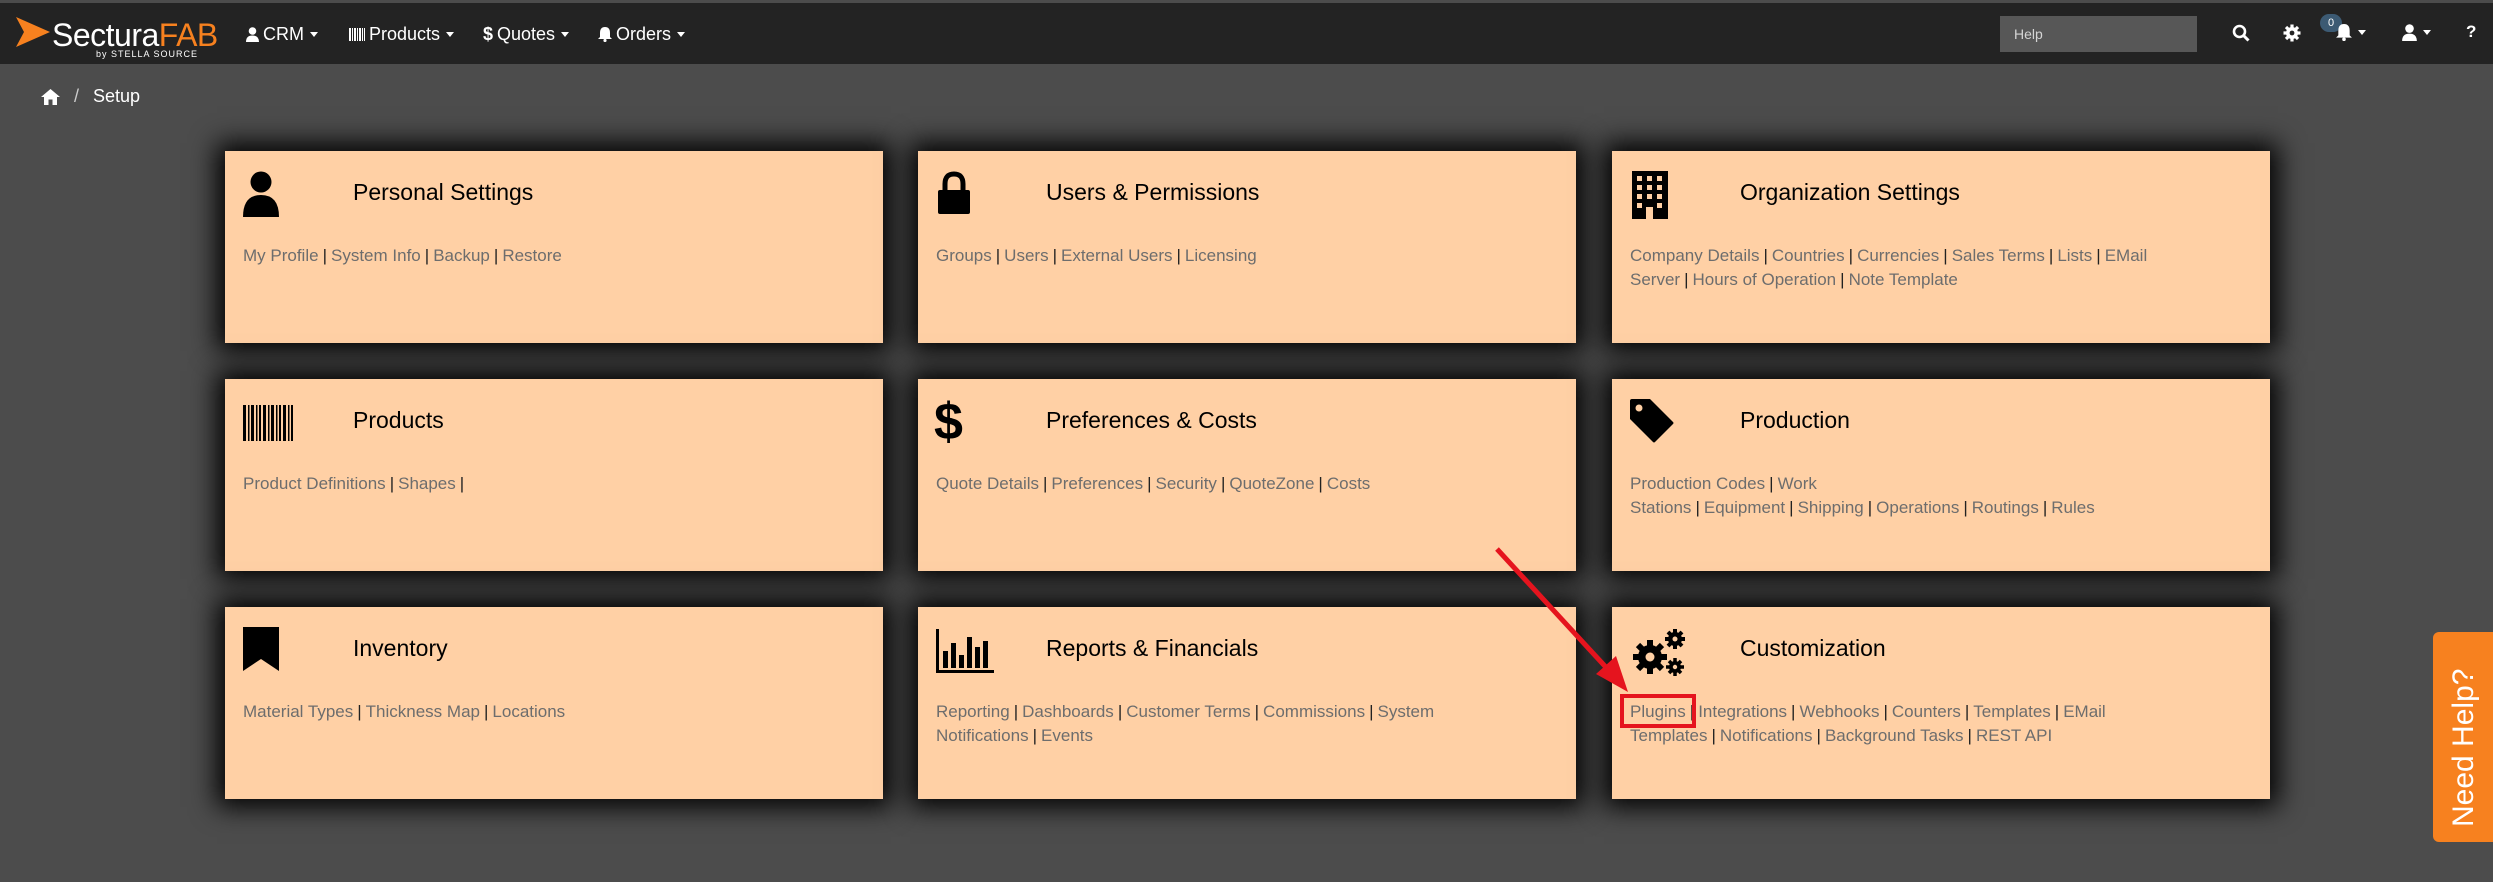 Image resolution: width=2493 pixels, height=882 pixels. I want to click on breadcrumb-current: Setup, so click(117, 96).